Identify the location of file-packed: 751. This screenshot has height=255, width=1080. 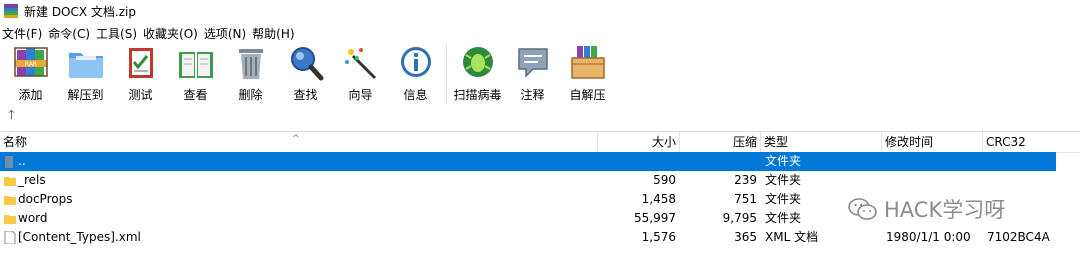
(745, 199).